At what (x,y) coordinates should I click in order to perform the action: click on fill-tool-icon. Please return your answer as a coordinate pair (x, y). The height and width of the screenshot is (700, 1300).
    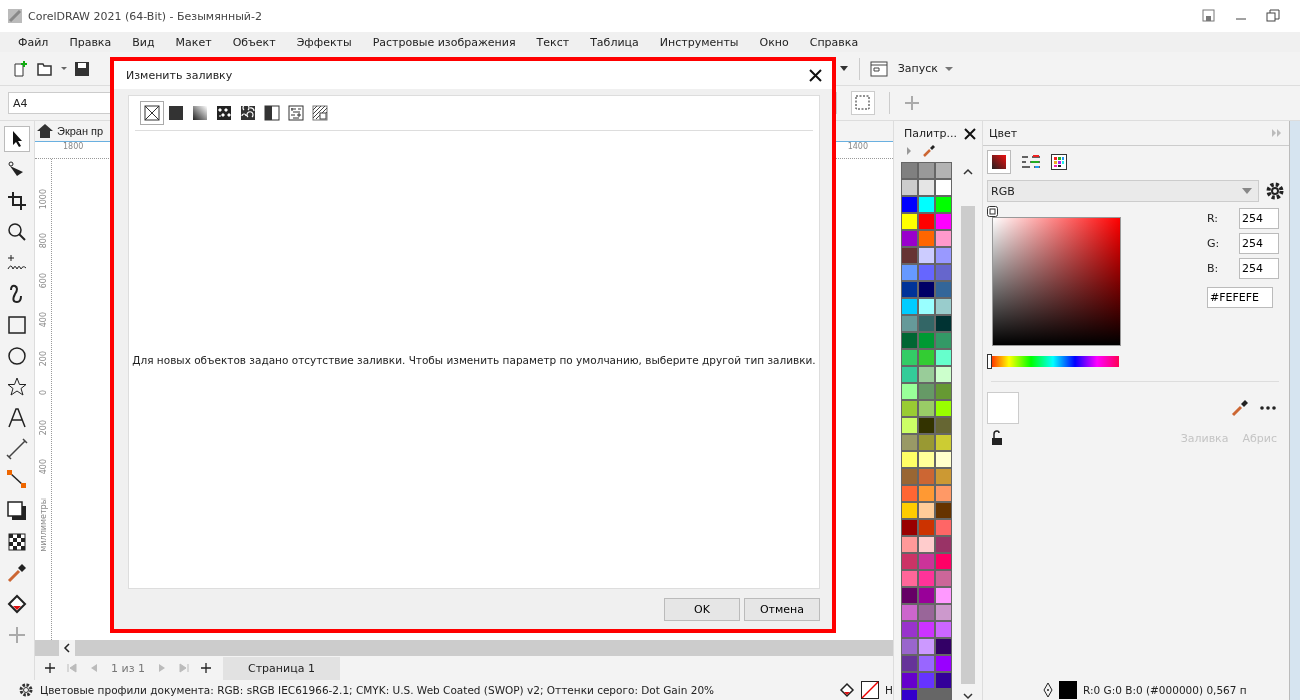
    Looking at the image, I should click on (17, 604).